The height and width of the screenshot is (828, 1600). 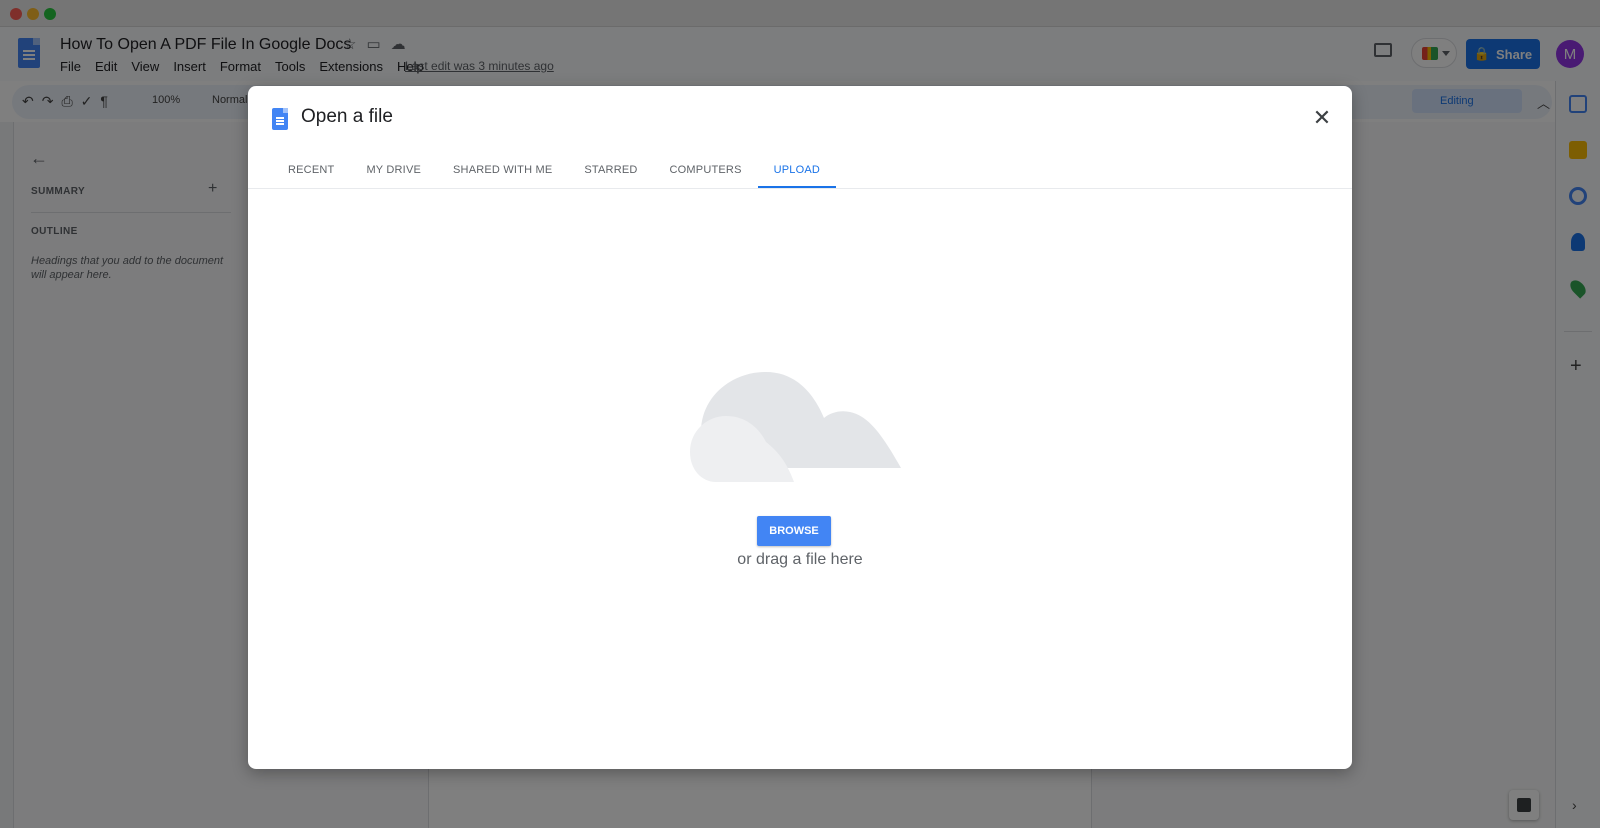 What do you see at coordinates (610, 169) in the screenshot?
I see `tab-starred: STARRED` at bounding box center [610, 169].